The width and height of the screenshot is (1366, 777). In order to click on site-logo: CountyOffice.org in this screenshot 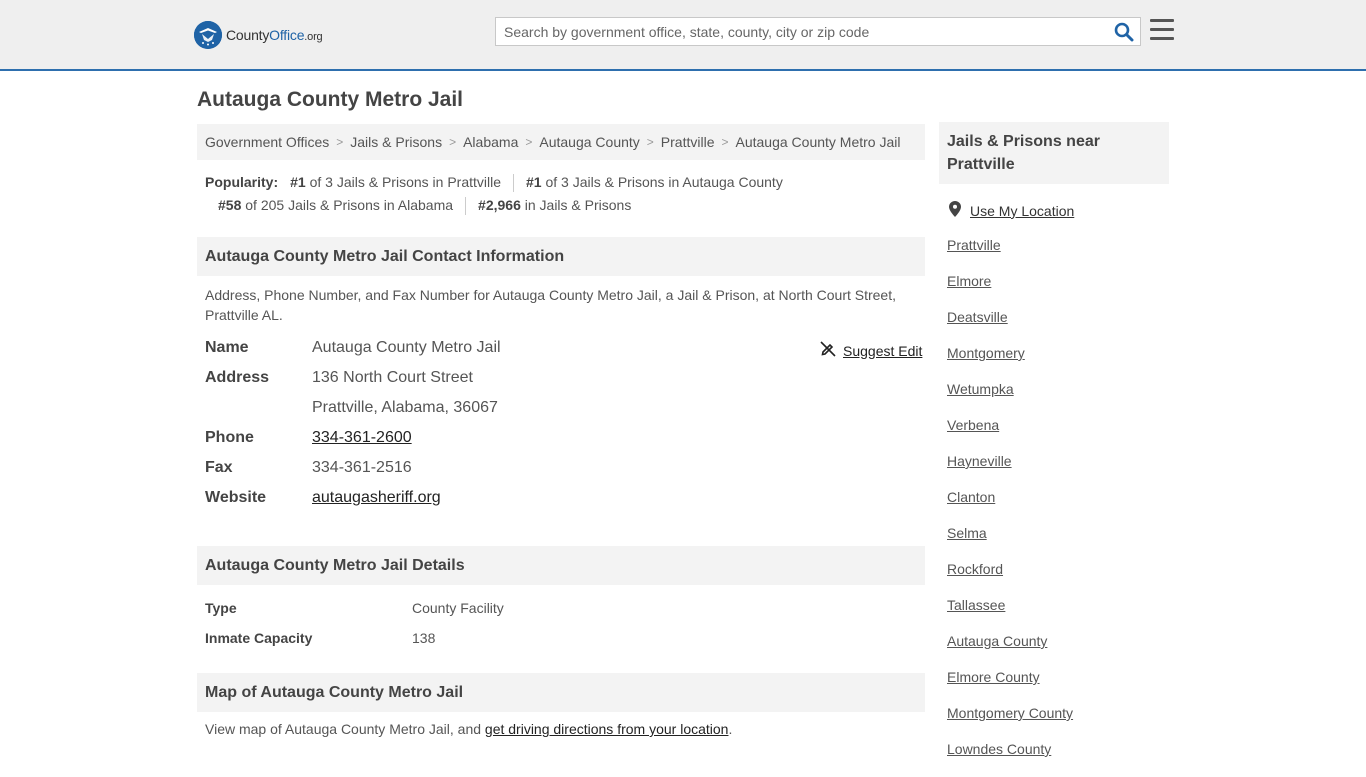, I will do `click(258, 35)`.